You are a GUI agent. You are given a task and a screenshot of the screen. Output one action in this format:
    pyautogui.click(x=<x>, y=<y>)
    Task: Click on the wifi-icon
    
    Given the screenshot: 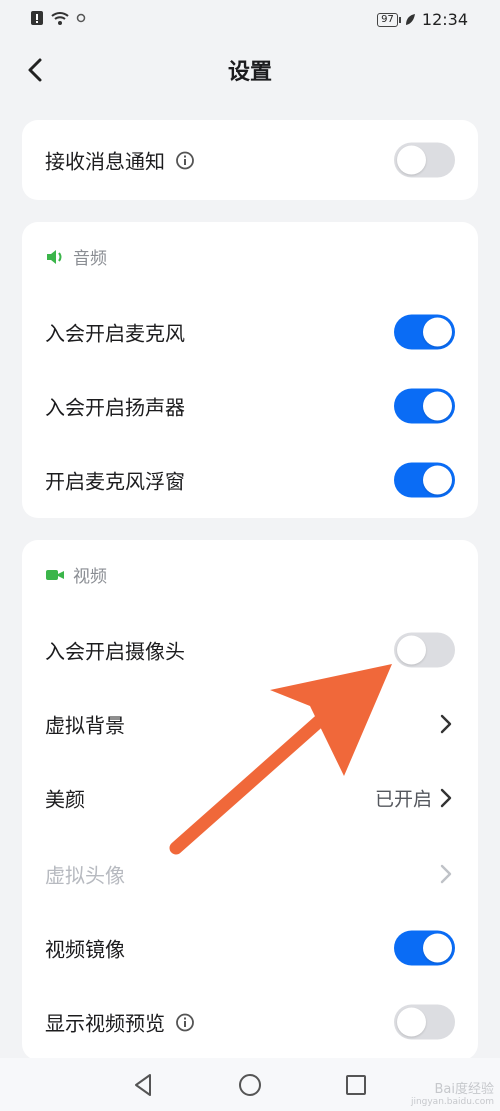 What is the action you would take?
    pyautogui.click(x=60, y=18)
    